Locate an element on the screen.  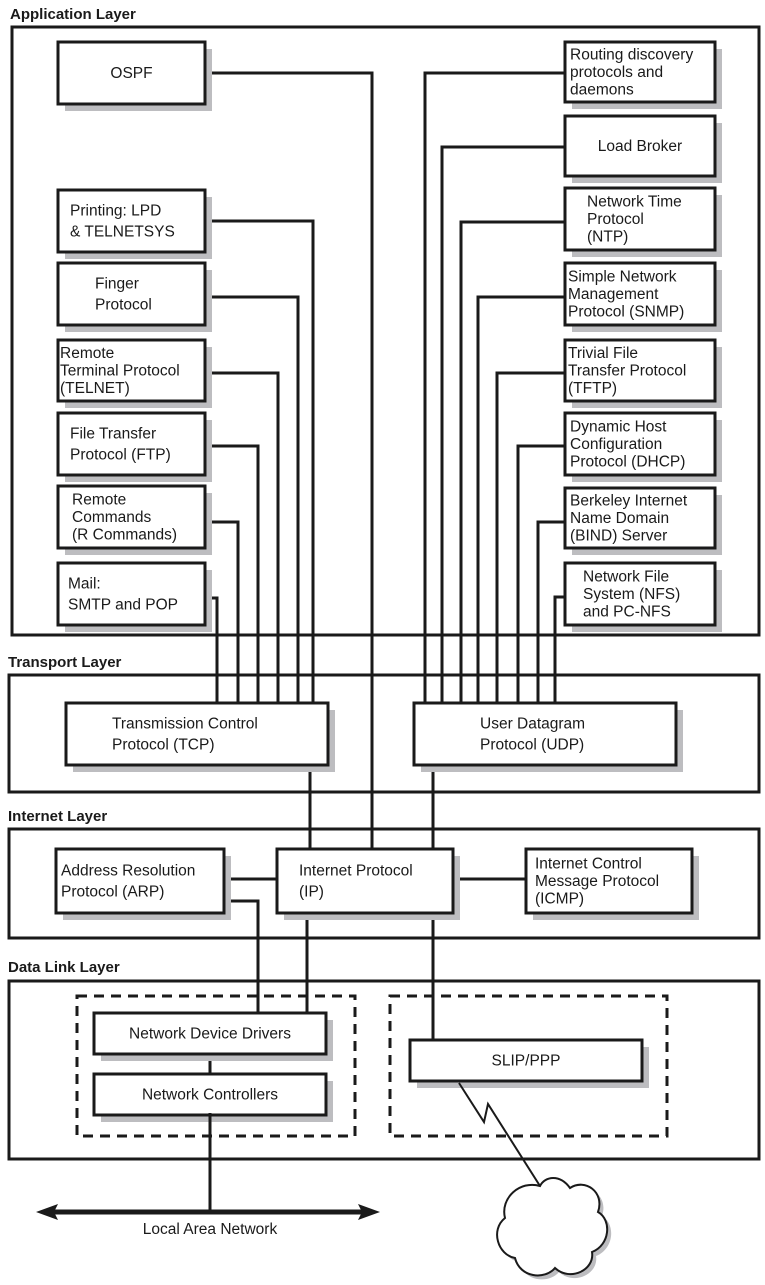
lan-label: Local Area Network is located at coordinates (210, 1229).